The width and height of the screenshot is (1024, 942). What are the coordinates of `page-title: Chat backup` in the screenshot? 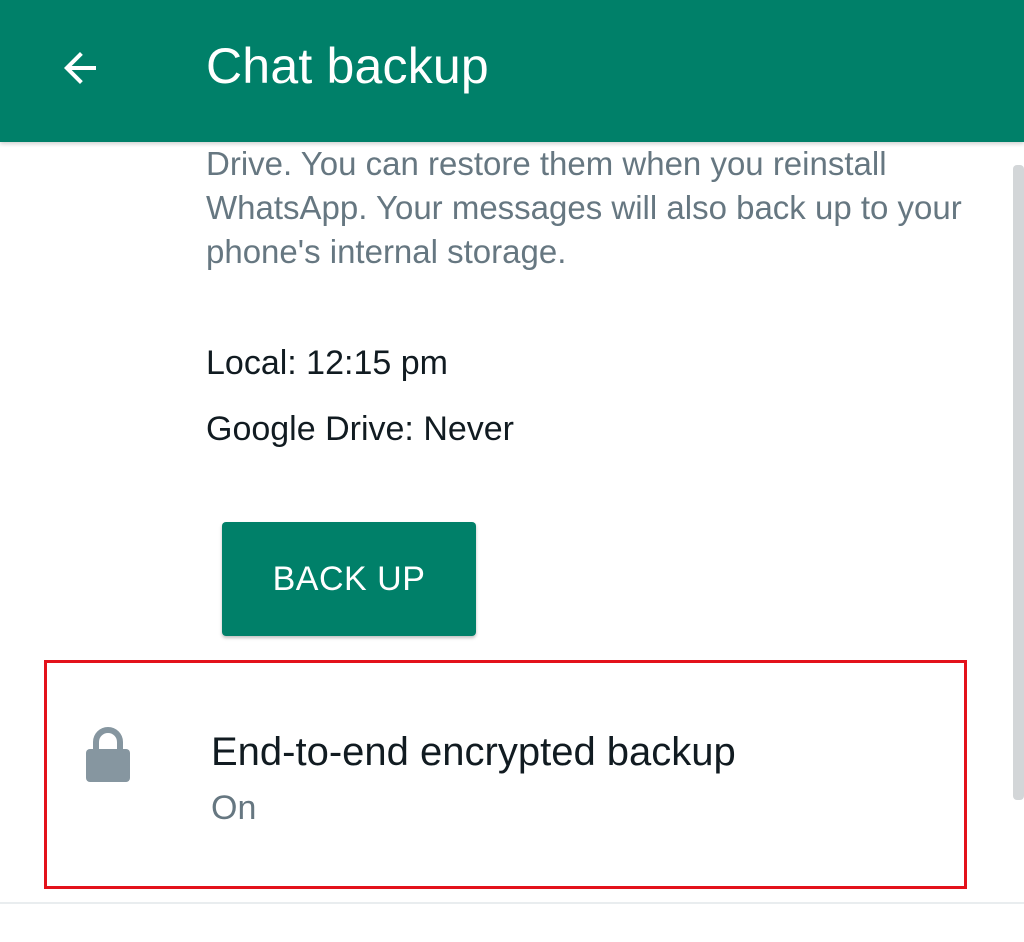 It's located at (347, 66).